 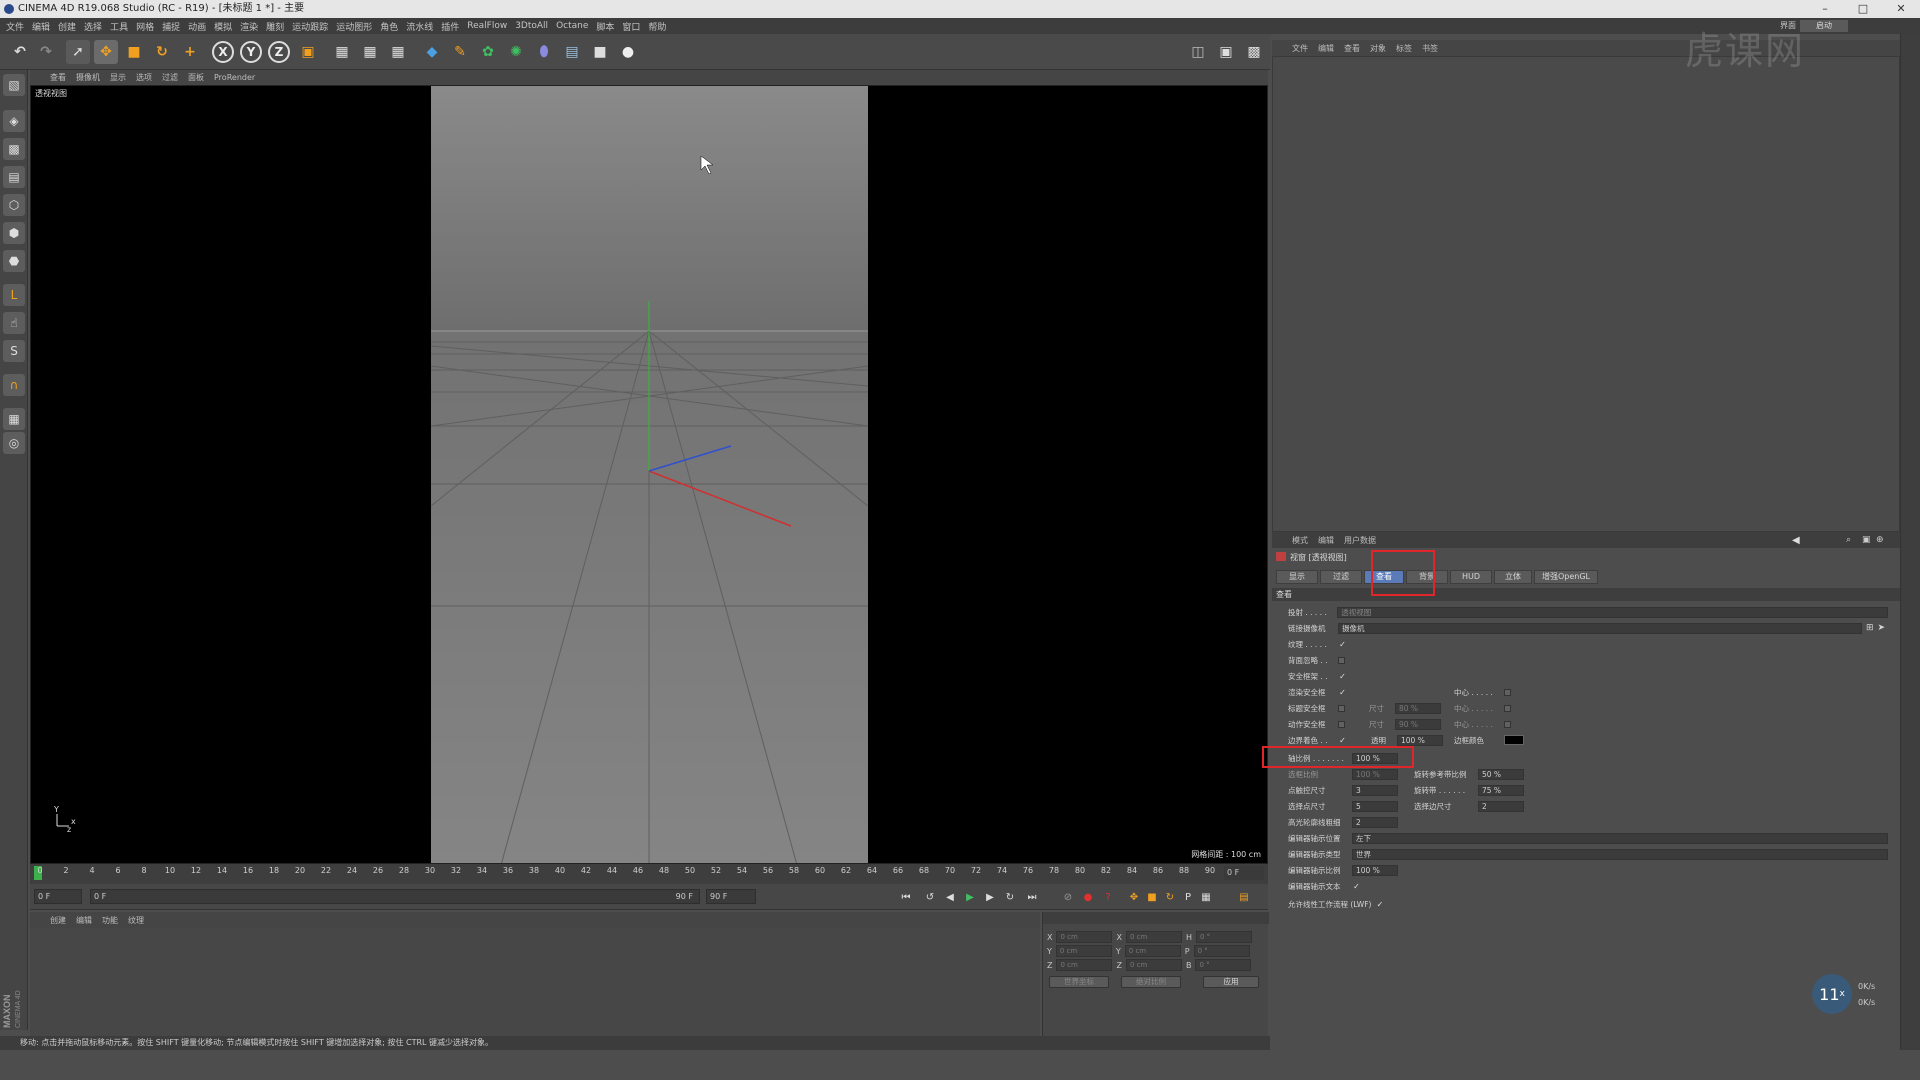 What do you see at coordinates (1088, 897) in the screenshot?
I see `record-icon: ●` at bounding box center [1088, 897].